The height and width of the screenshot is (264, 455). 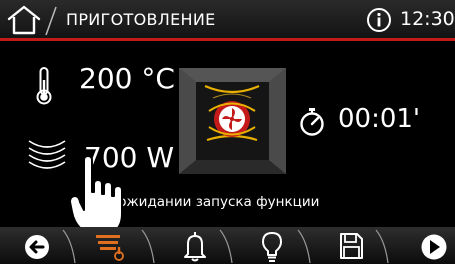 I want to click on microwave-waves-icon, so click(x=47, y=154).